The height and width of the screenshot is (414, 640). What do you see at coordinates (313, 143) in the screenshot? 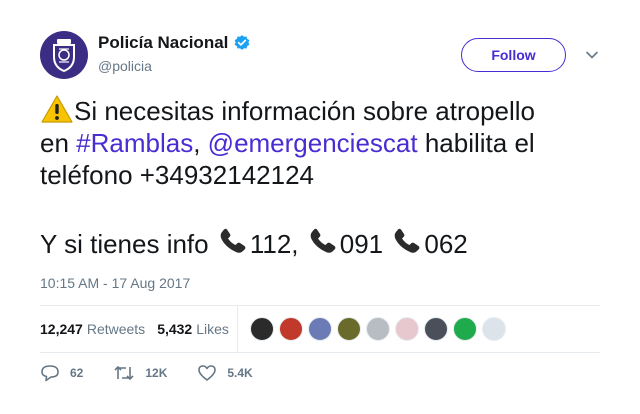
I see `mention-link: @emergenciescat` at bounding box center [313, 143].